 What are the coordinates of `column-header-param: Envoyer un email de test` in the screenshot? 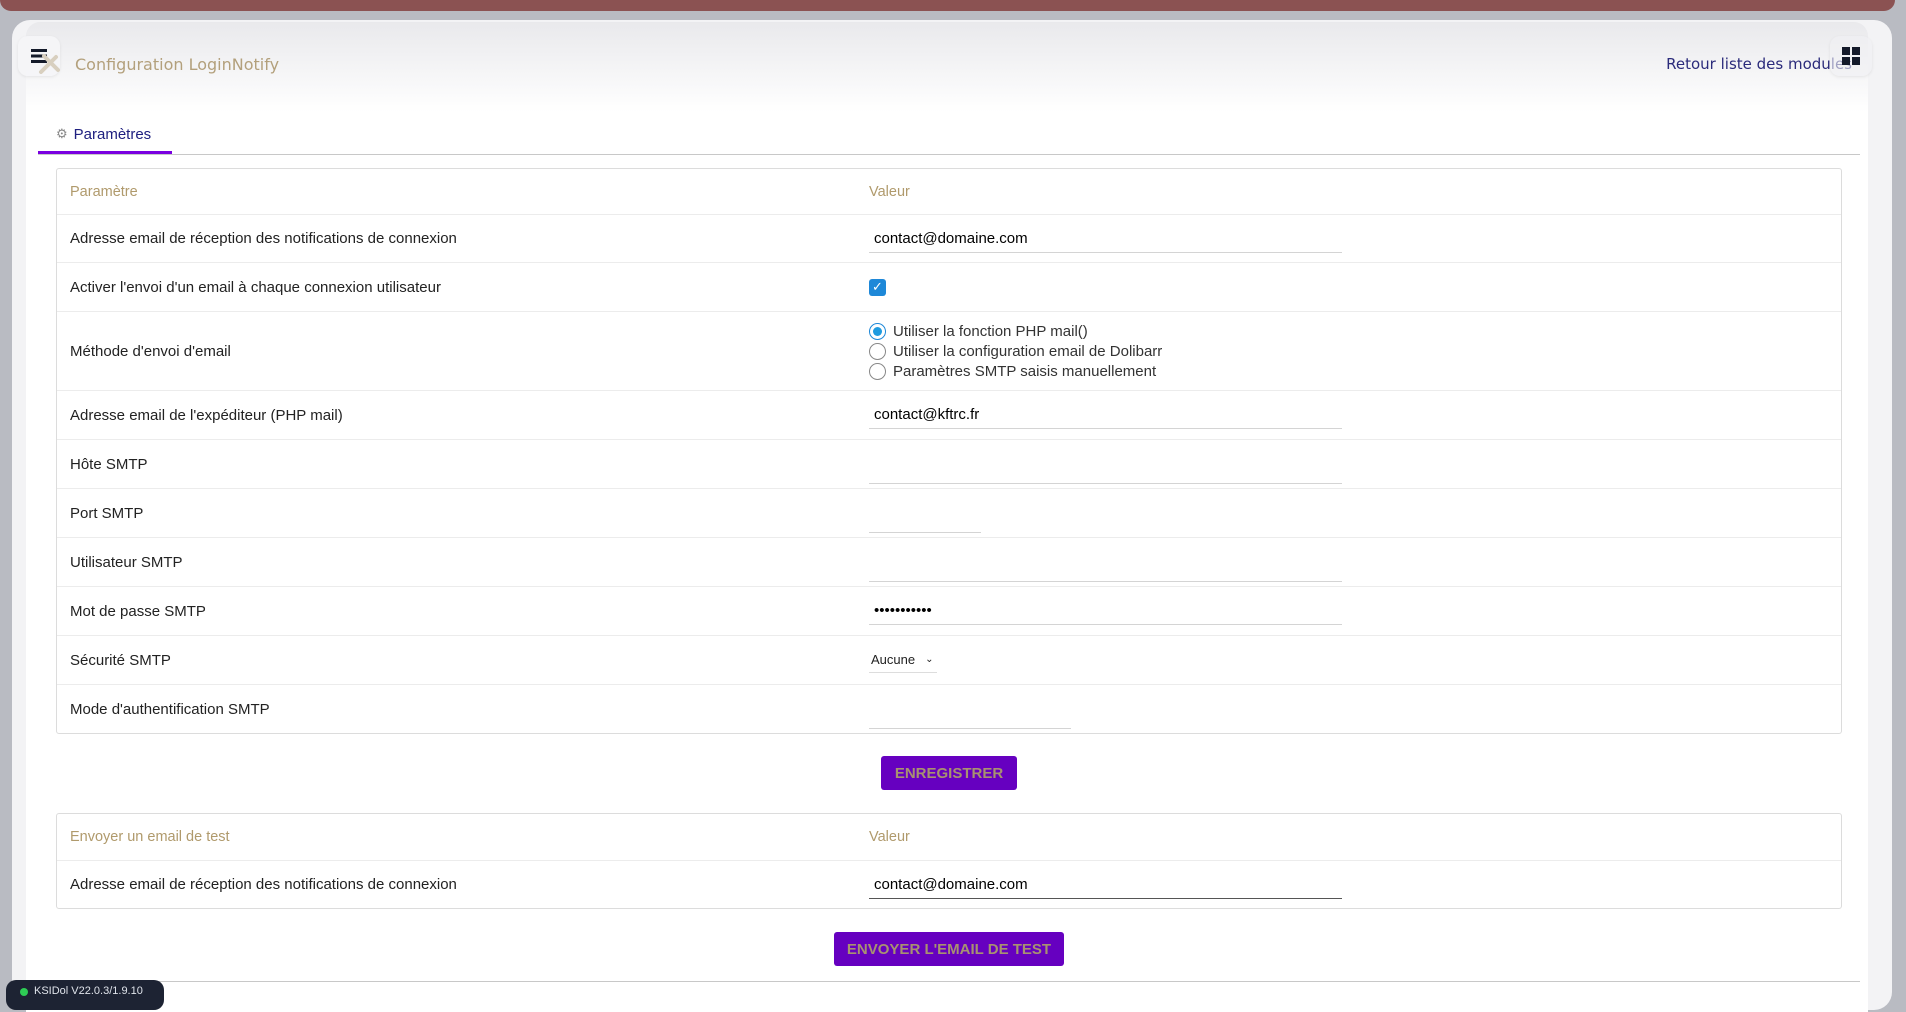 It's located at (150, 837).